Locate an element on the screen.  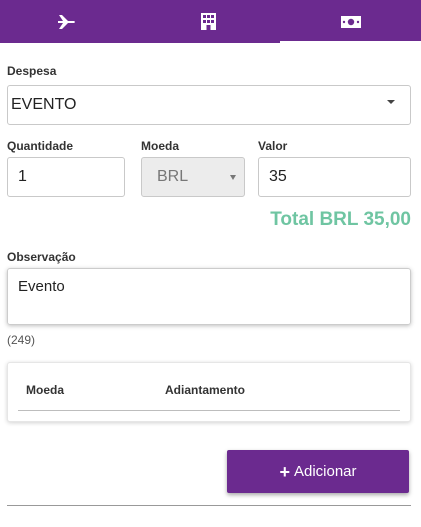
bottom-divider is located at coordinates (209, 505).